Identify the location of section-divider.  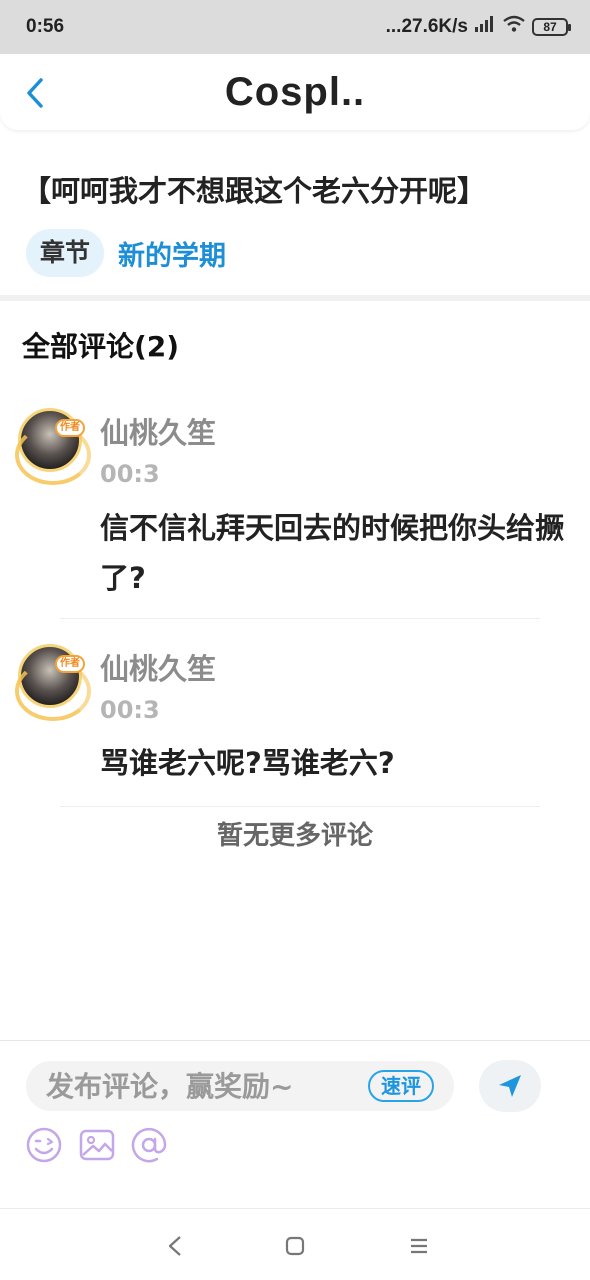
(295, 298).